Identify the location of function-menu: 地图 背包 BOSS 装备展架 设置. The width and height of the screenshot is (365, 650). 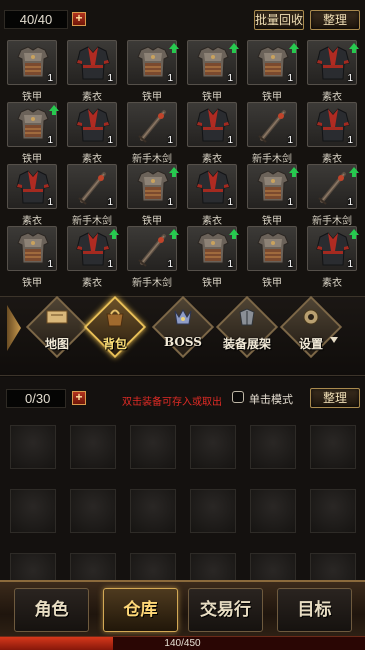
(182, 335).